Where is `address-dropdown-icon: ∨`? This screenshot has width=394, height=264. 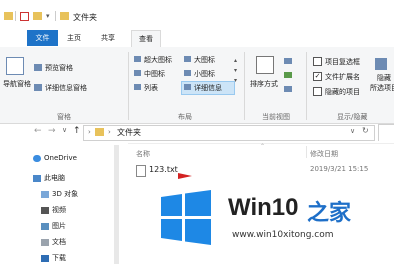 address-dropdown-icon: ∨ is located at coordinates (352, 131).